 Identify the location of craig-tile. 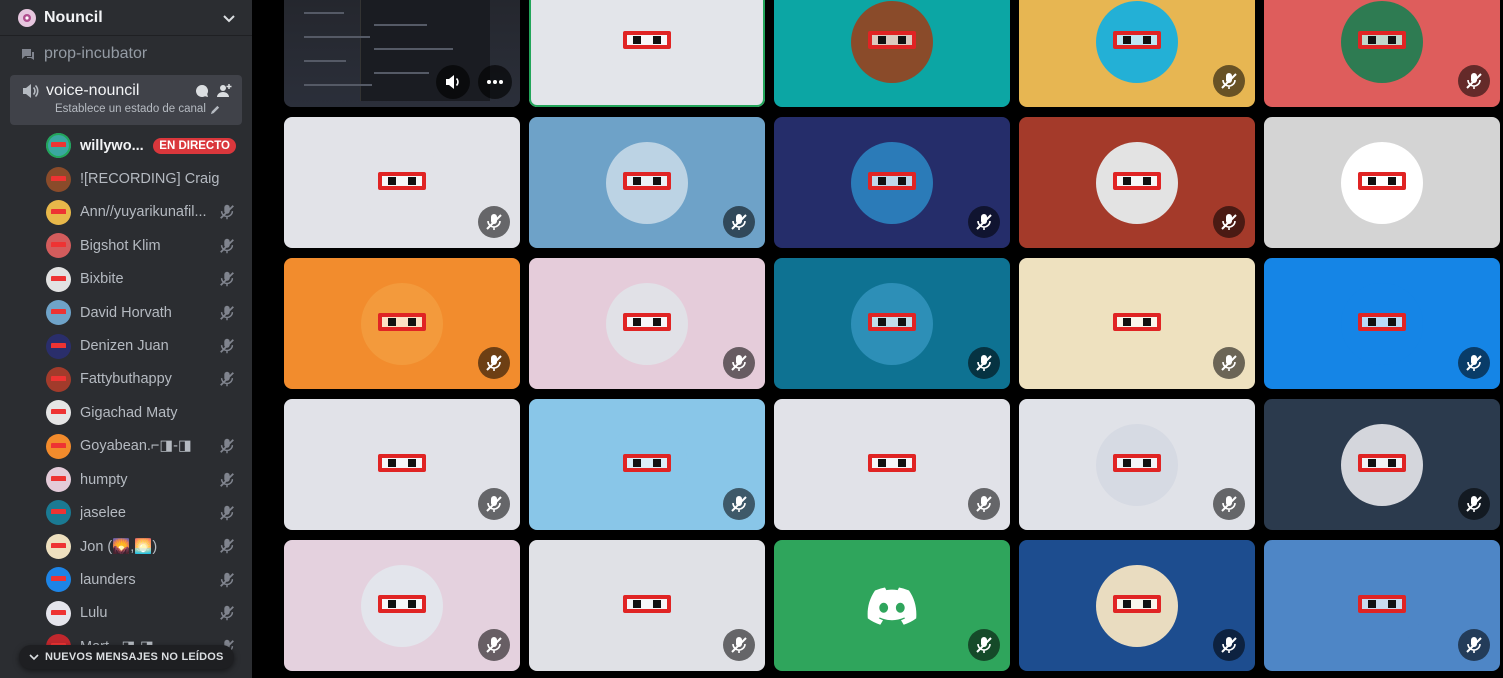
(892, 53).